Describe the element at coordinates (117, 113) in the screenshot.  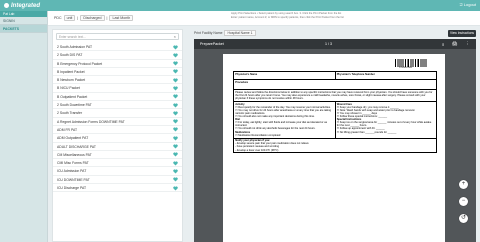
I see `packet-list-item: 2 South Transfer` at that location.